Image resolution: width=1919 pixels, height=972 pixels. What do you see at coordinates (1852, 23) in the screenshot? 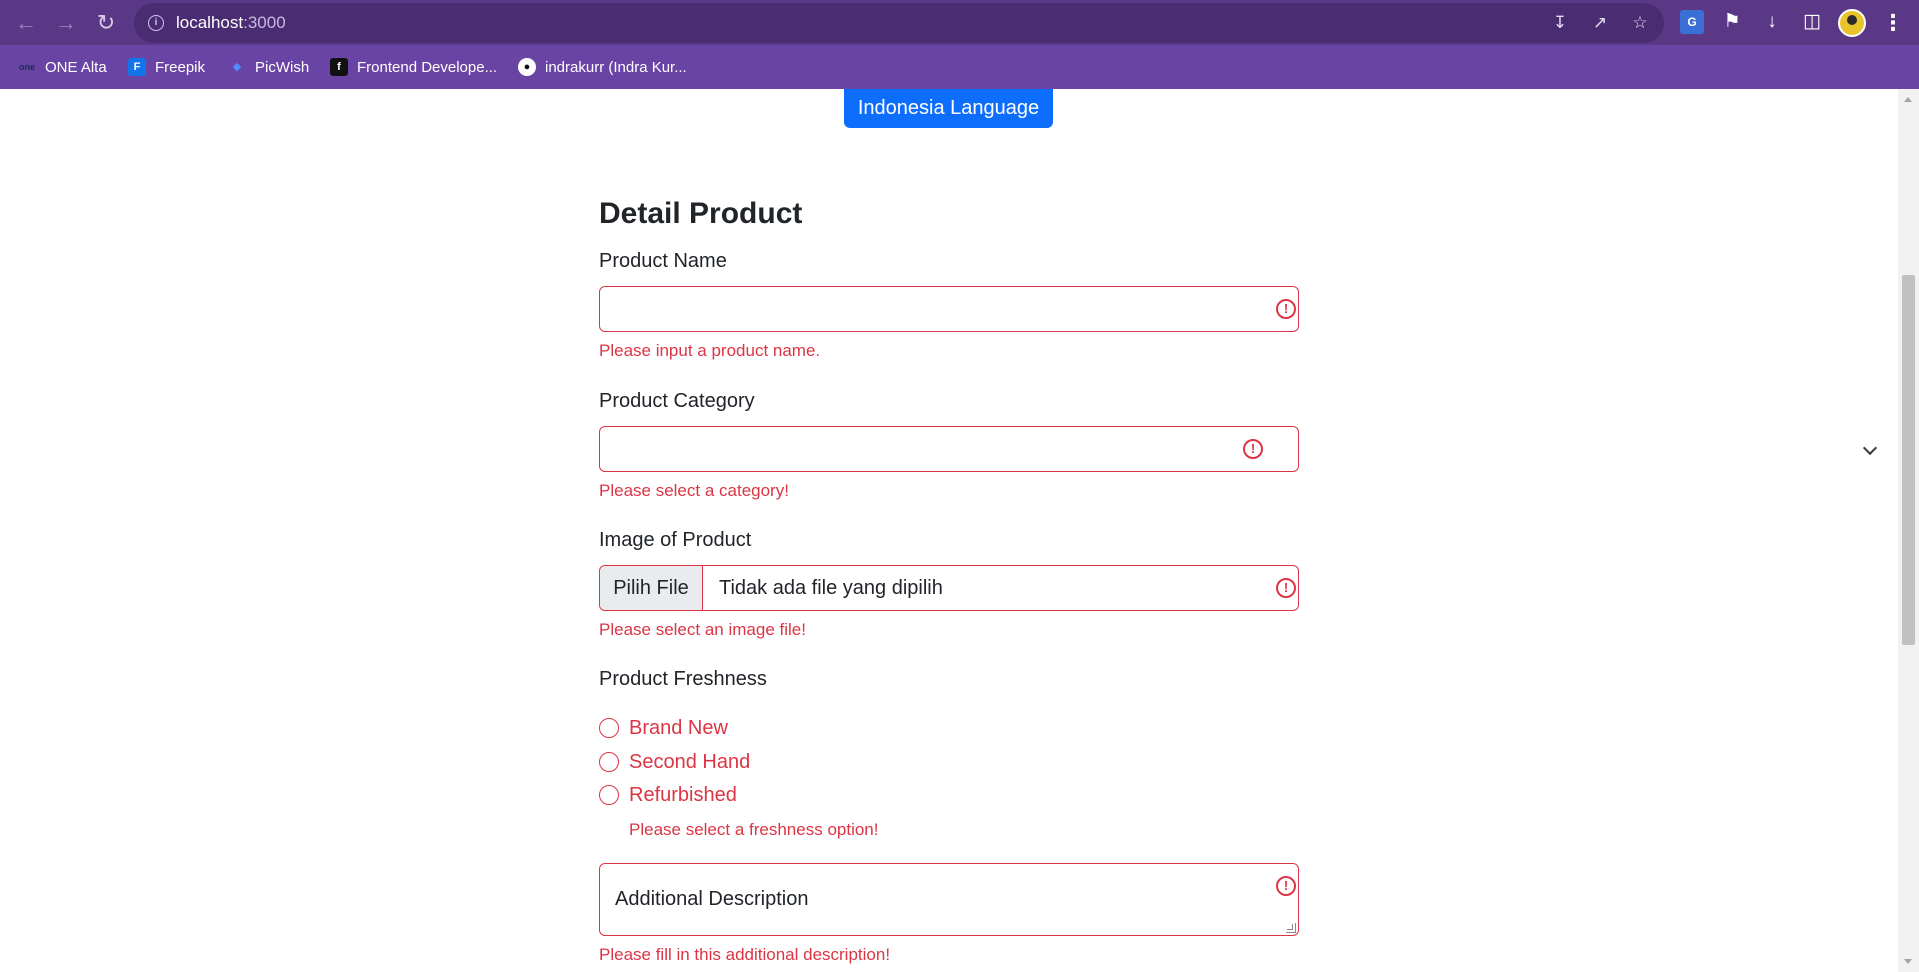
I see `profile-avatar` at bounding box center [1852, 23].